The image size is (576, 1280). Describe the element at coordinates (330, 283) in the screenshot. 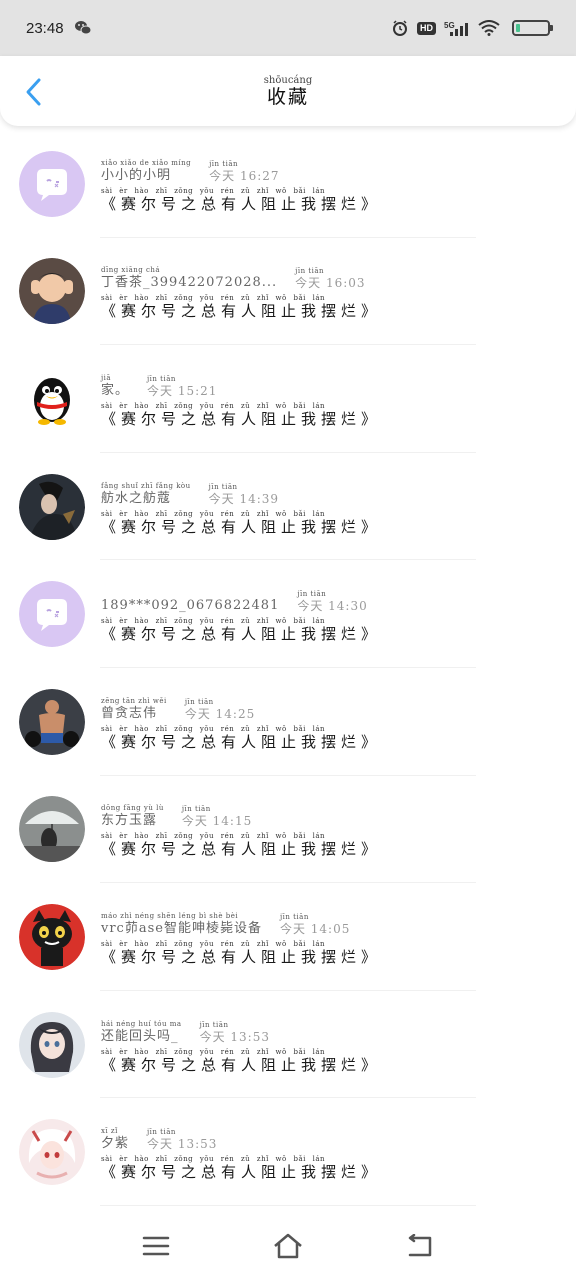

I see `timestamp: 今天 16:03` at that location.